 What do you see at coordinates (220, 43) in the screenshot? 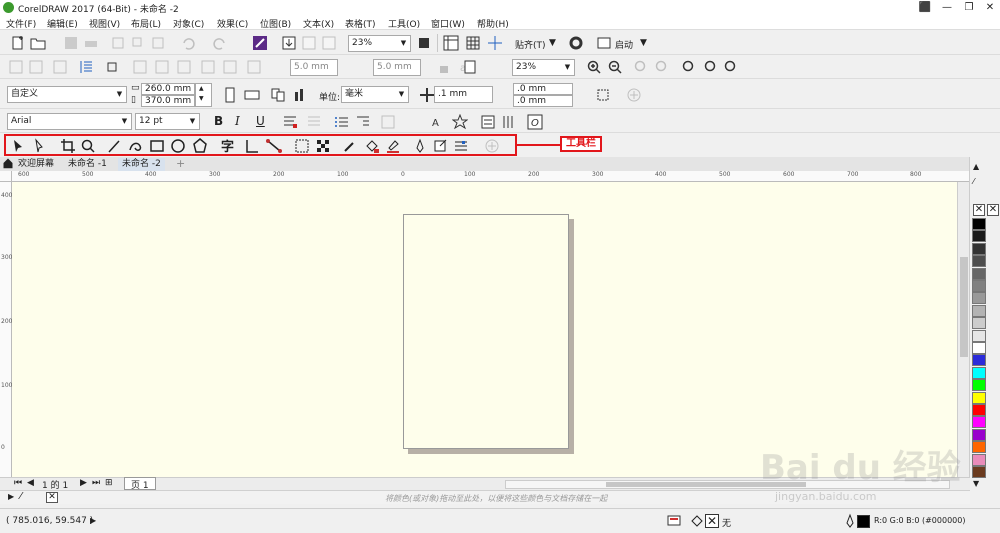
I see `redo-icon` at bounding box center [220, 43].